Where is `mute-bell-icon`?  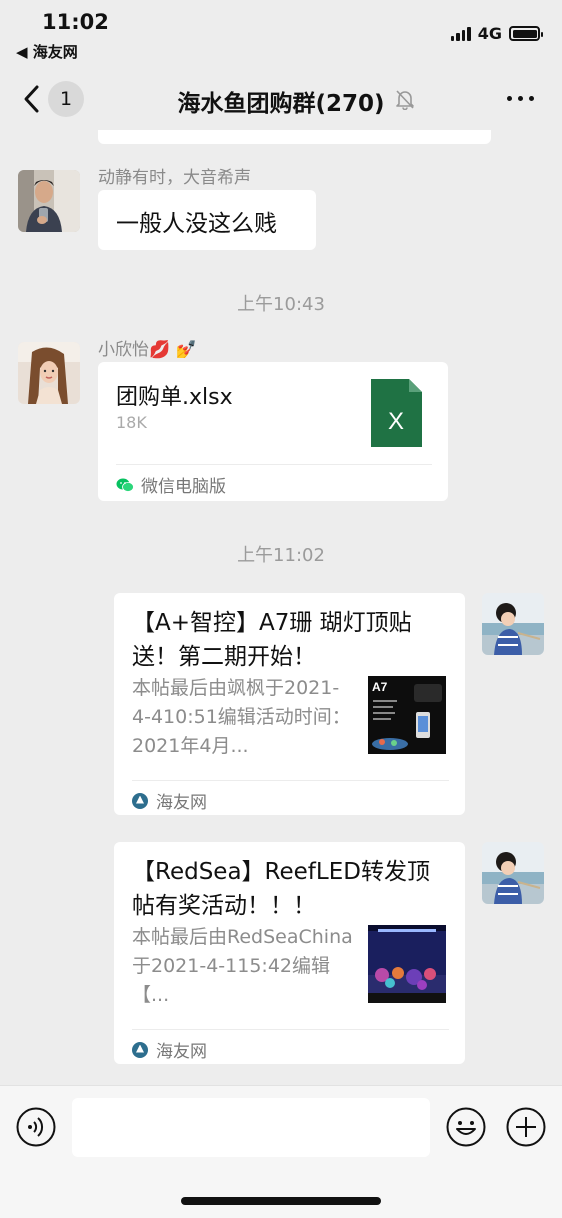 mute-bell-icon is located at coordinates (405, 100).